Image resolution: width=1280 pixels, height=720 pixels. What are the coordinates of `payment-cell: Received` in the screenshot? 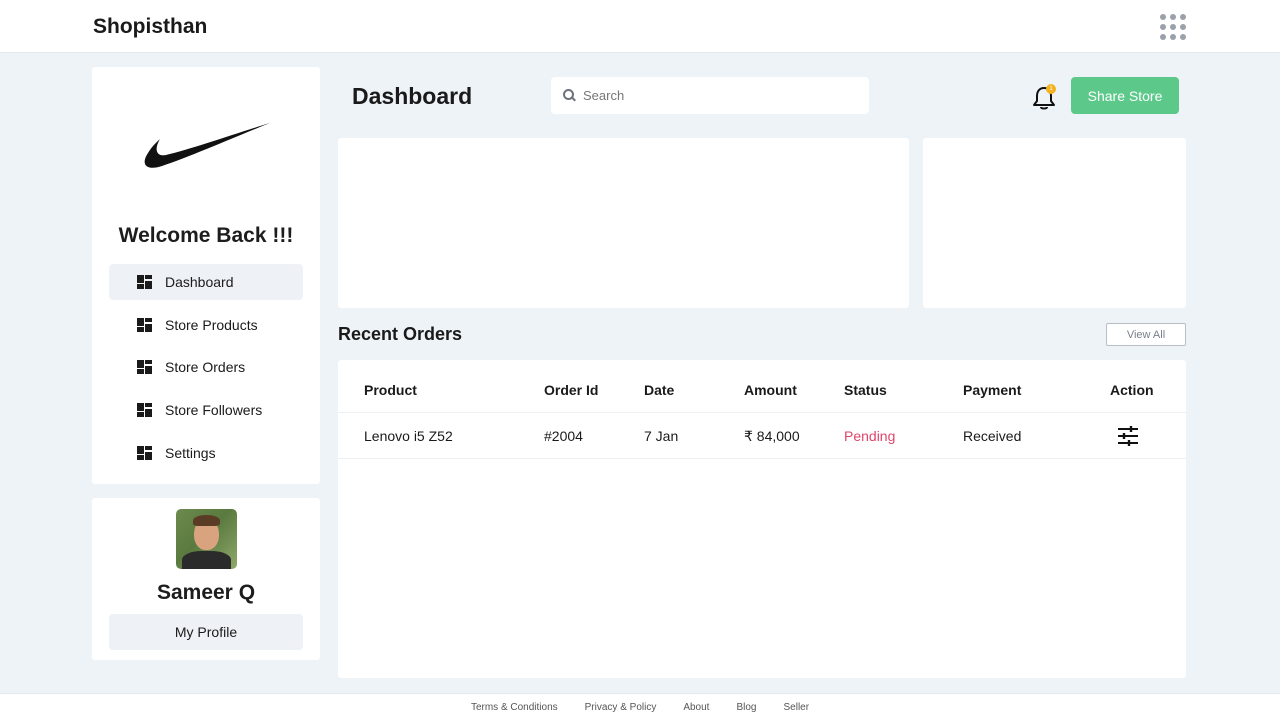 It's located at (992, 436).